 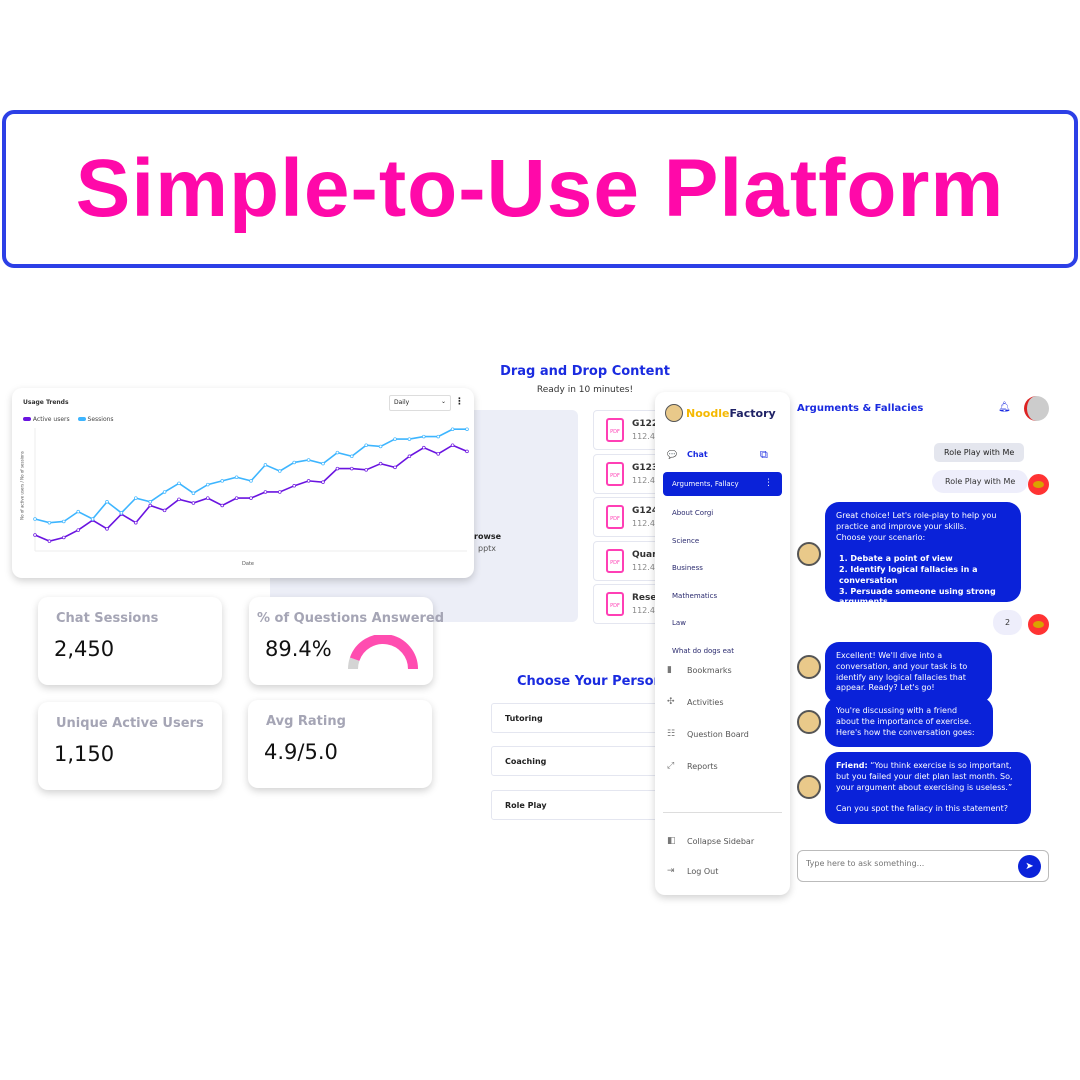 What do you see at coordinates (628, 560) in the screenshot?
I see `file-item: PDF Quant 112.46` at bounding box center [628, 560].